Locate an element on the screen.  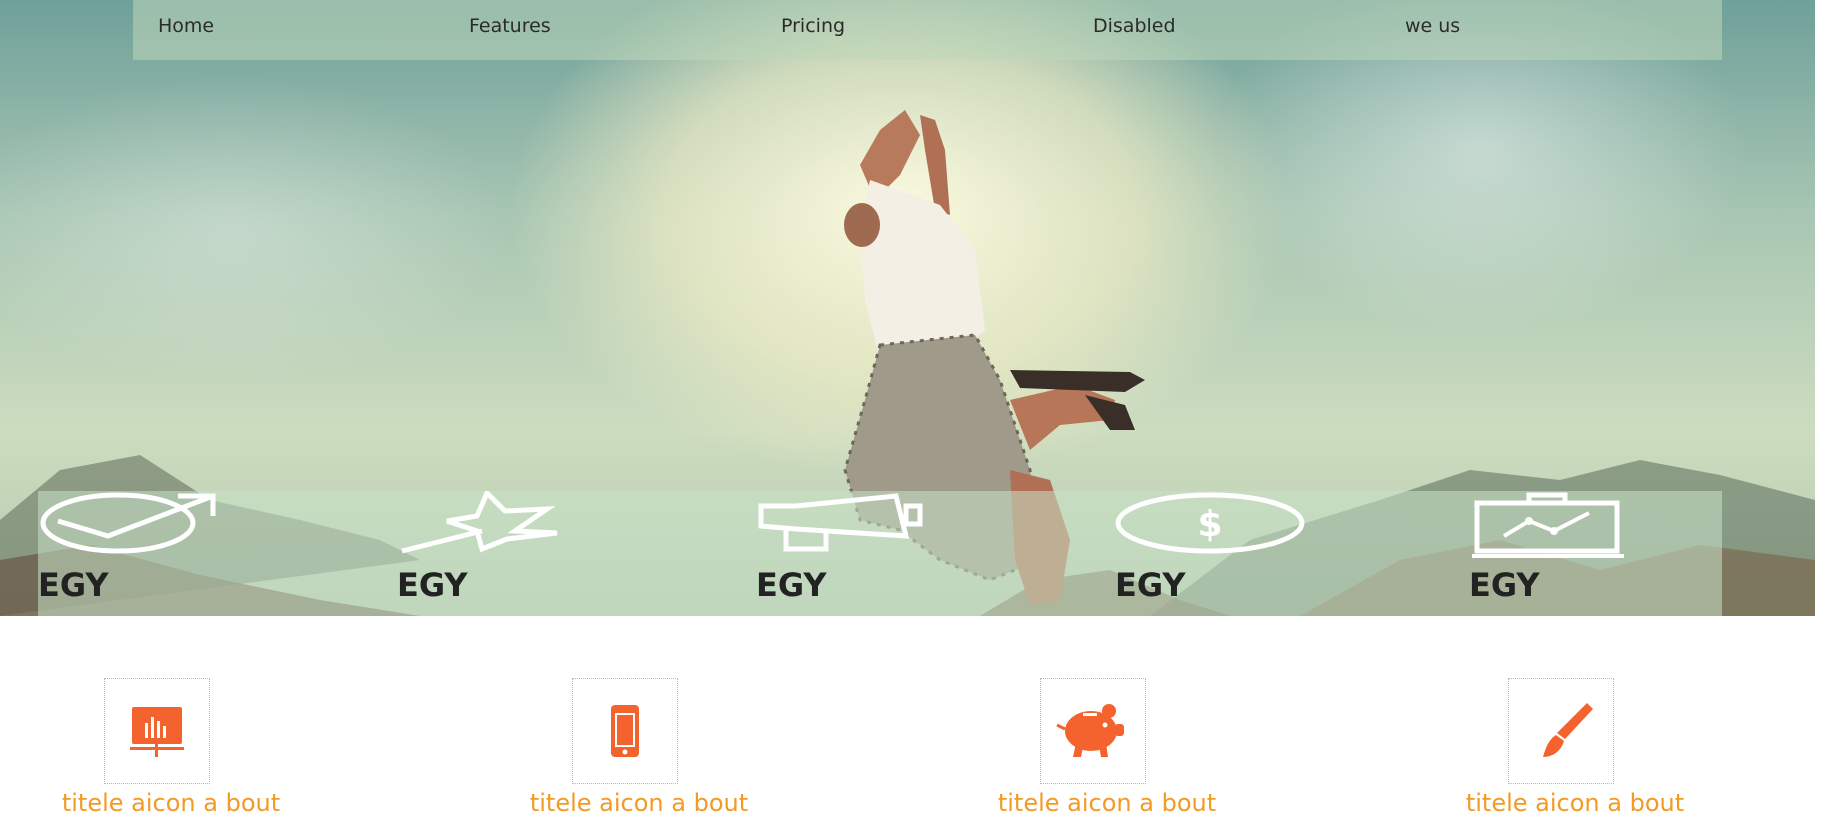
target-arrow-icon is located at coordinates (128, 523).